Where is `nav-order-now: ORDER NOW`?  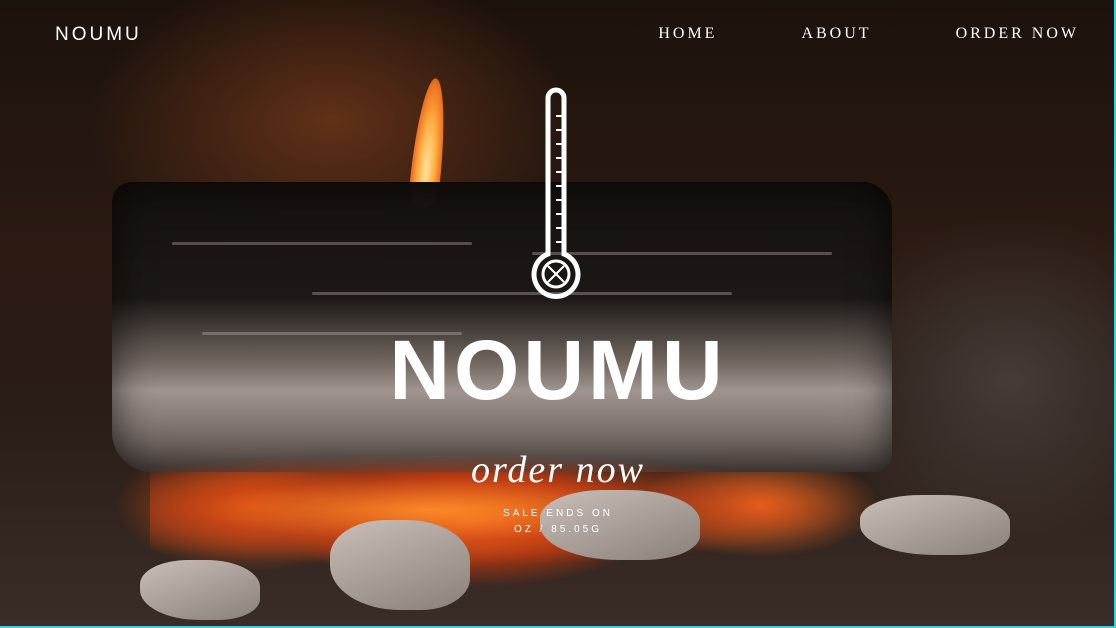
nav-order-now: ORDER NOW is located at coordinates (1017, 34).